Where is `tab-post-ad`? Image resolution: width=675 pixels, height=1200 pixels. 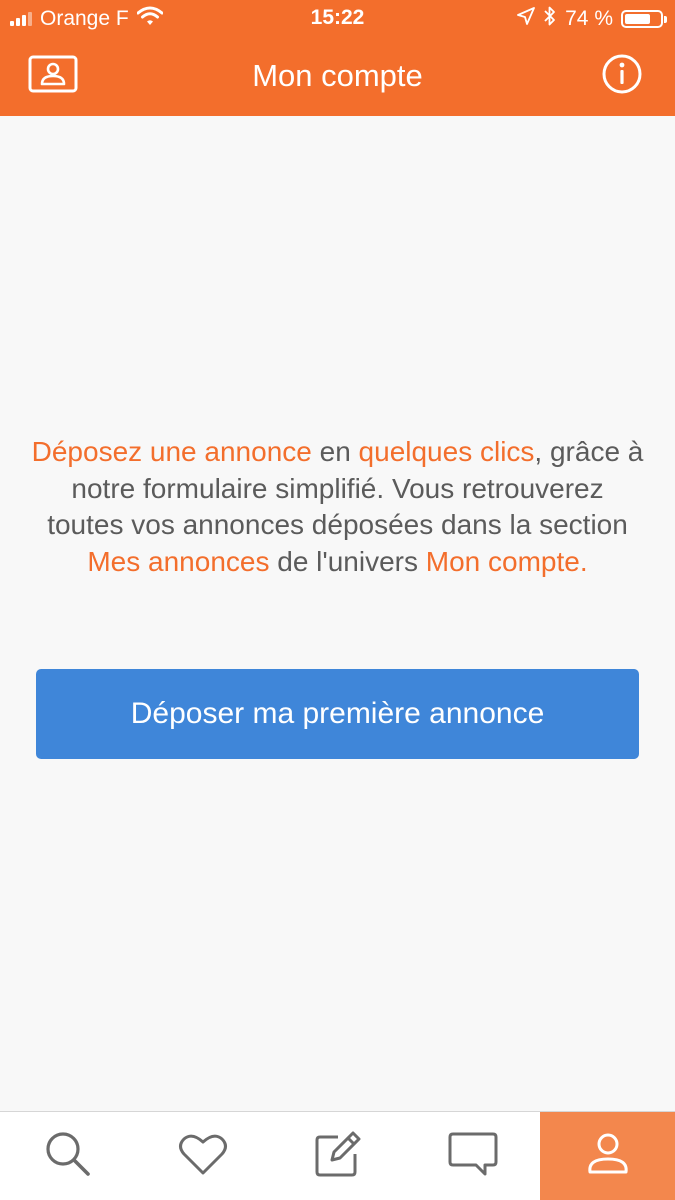 tab-post-ad is located at coordinates (337, 1156).